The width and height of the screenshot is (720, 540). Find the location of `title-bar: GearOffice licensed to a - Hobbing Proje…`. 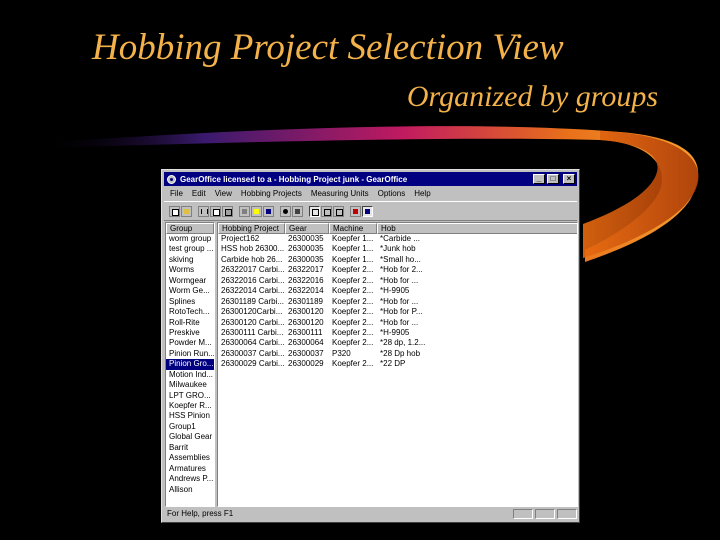

title-bar: GearOffice licensed to a - Hobbing Proje… is located at coordinates (370, 179).